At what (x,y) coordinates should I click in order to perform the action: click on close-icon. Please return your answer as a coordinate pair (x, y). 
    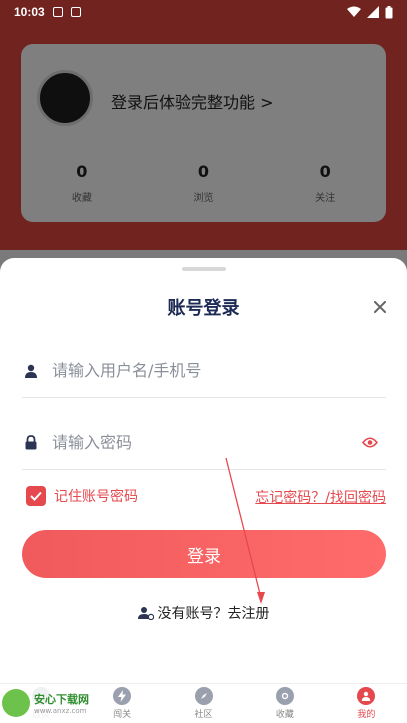
    Looking at the image, I should click on (380, 307).